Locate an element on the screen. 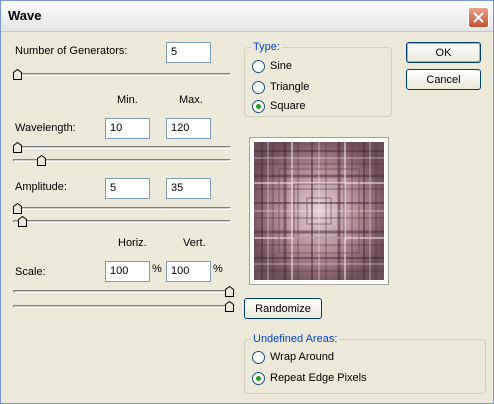 The width and height of the screenshot is (494, 404). scale-horiz-slider is located at coordinates (124, 292).